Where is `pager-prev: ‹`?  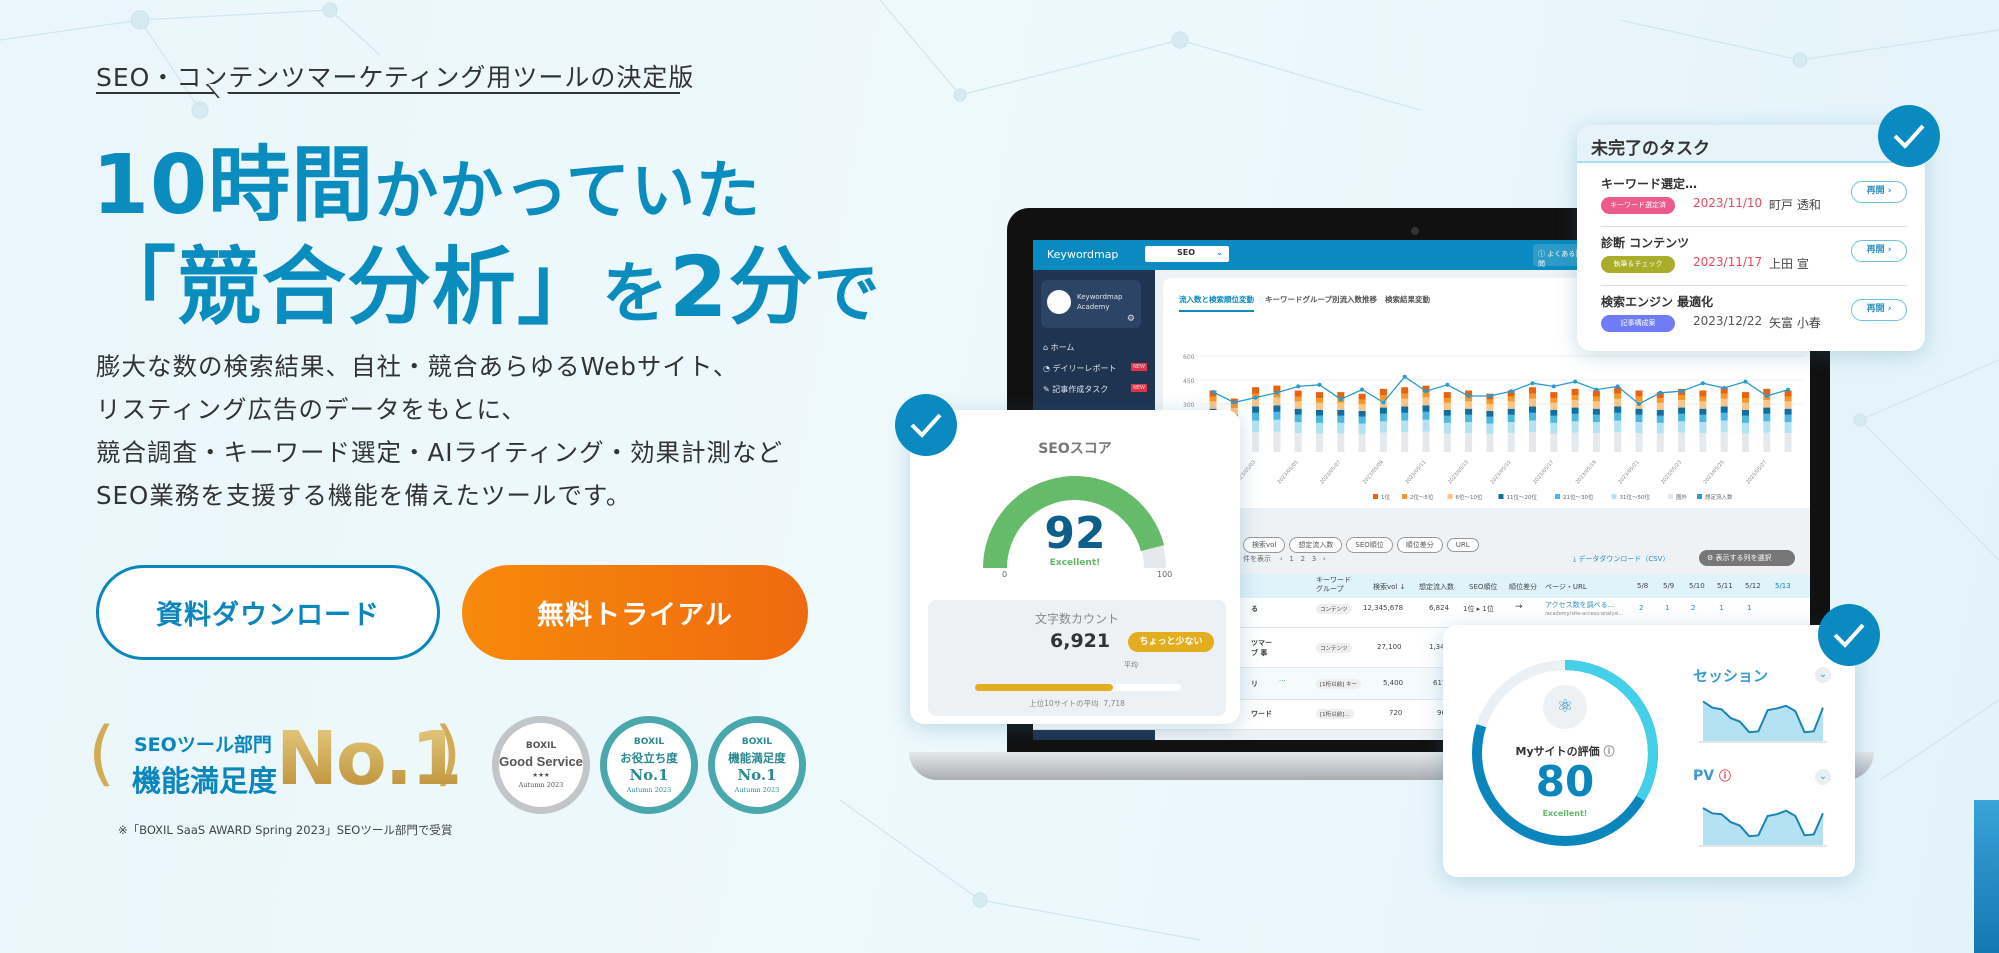
pager-prev: ‹ is located at coordinates (1281, 559).